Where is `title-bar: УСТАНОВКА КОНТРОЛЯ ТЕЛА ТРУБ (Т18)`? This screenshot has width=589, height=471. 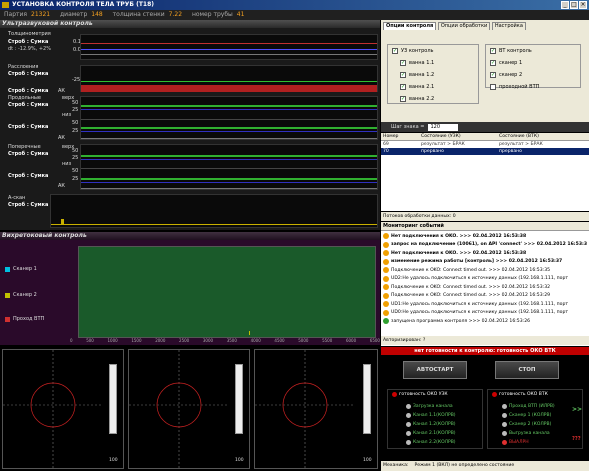
title-bar: УСТАНОВКА КОНТРОЛЯ ТЕЛА ТРУБ (Т18) is located at coordinates (294, 5).